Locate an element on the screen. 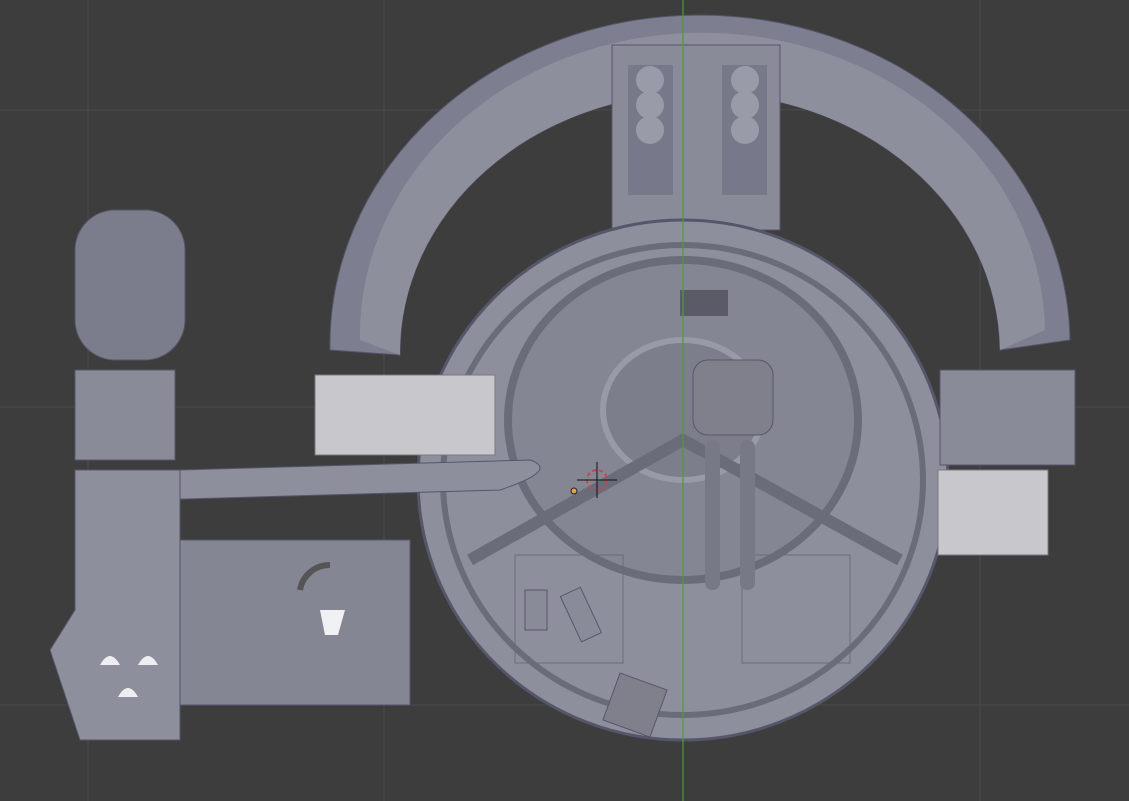  origin-dot-icon is located at coordinates (574, 491).